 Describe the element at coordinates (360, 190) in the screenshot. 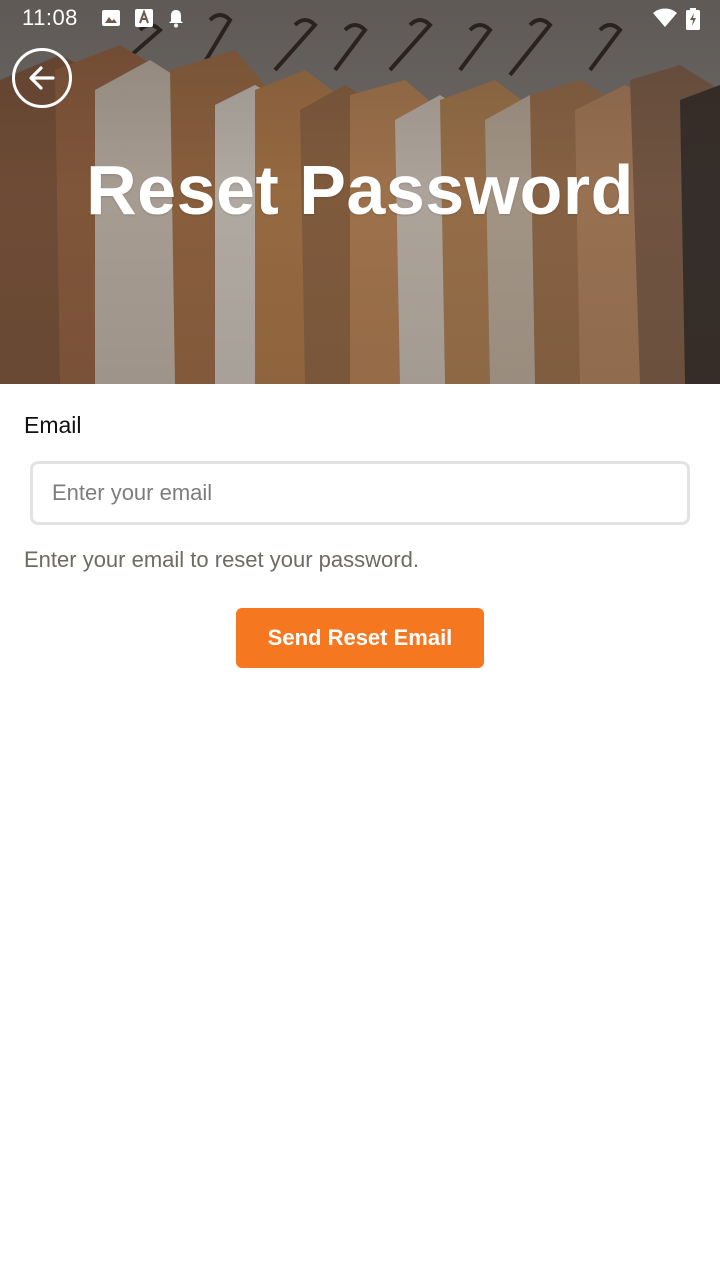

I see `page-title: Reset Password` at that location.